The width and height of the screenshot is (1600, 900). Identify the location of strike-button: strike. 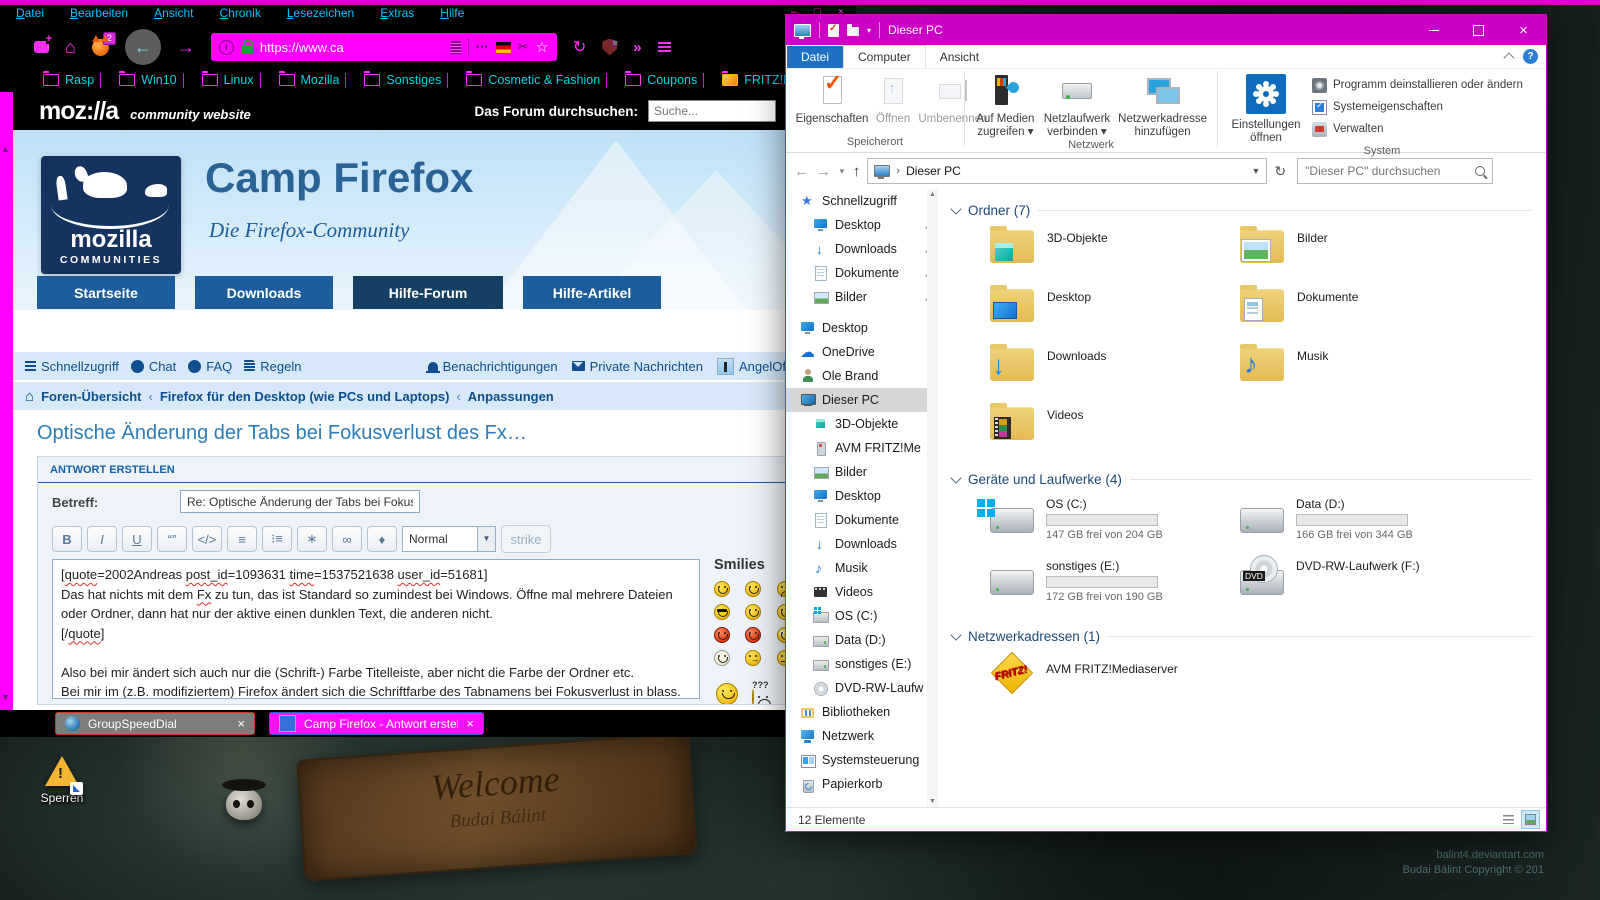
(526, 539).